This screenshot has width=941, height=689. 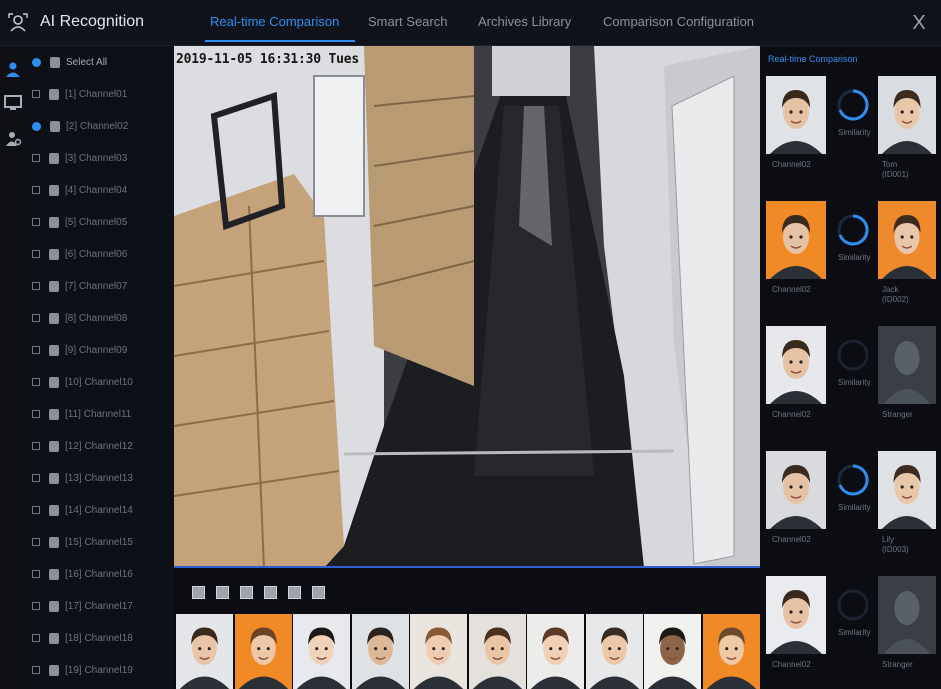 I want to click on channel-item: [6] Channel06, so click(x=100, y=254).